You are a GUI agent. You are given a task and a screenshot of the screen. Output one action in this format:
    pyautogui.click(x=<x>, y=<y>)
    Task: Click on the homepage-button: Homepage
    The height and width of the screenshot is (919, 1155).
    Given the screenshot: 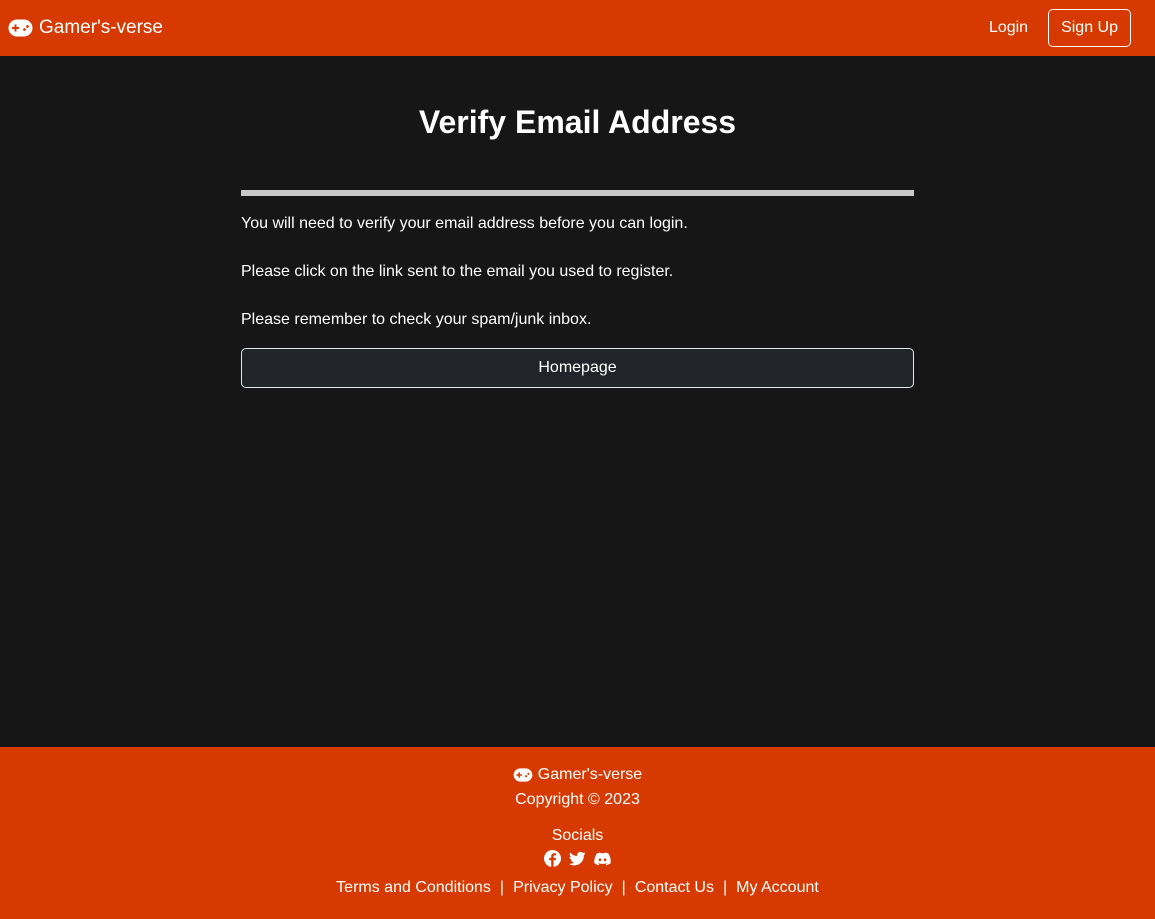 What is the action you would take?
    pyautogui.click(x=577, y=368)
    